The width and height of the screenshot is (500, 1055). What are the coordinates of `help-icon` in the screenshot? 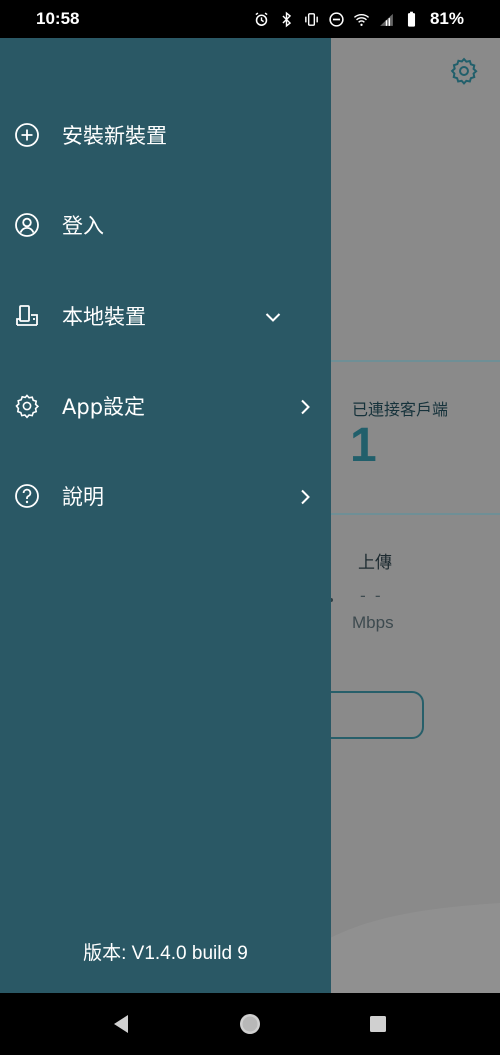 It's located at (27, 496).